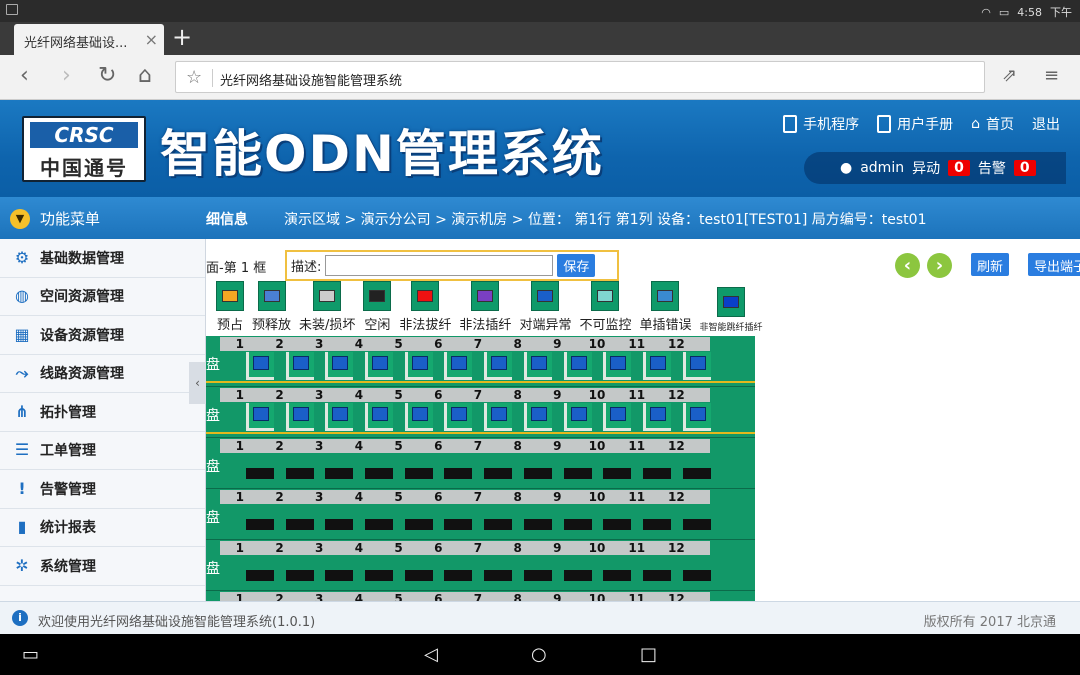 The height and width of the screenshot is (675, 1080). What do you see at coordinates (102, 566) in the screenshot?
I see `sidebar-item: ✲ 系统管理` at bounding box center [102, 566].